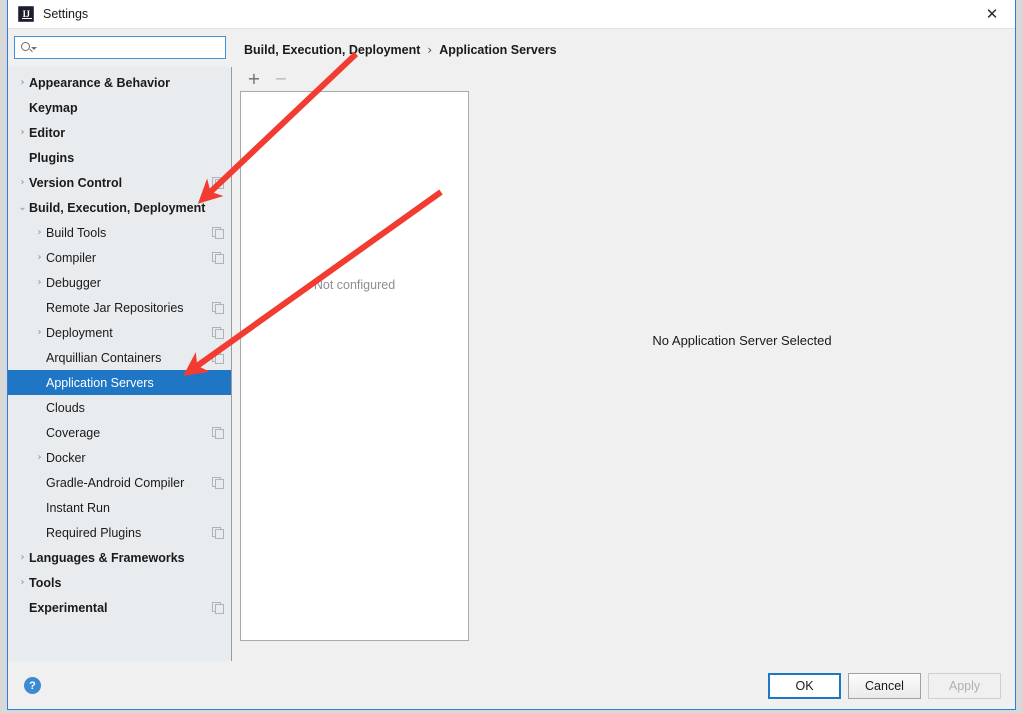 Image resolution: width=1023 pixels, height=713 pixels. Describe the element at coordinates (281, 78) in the screenshot. I see `remove-server-button: −` at that location.